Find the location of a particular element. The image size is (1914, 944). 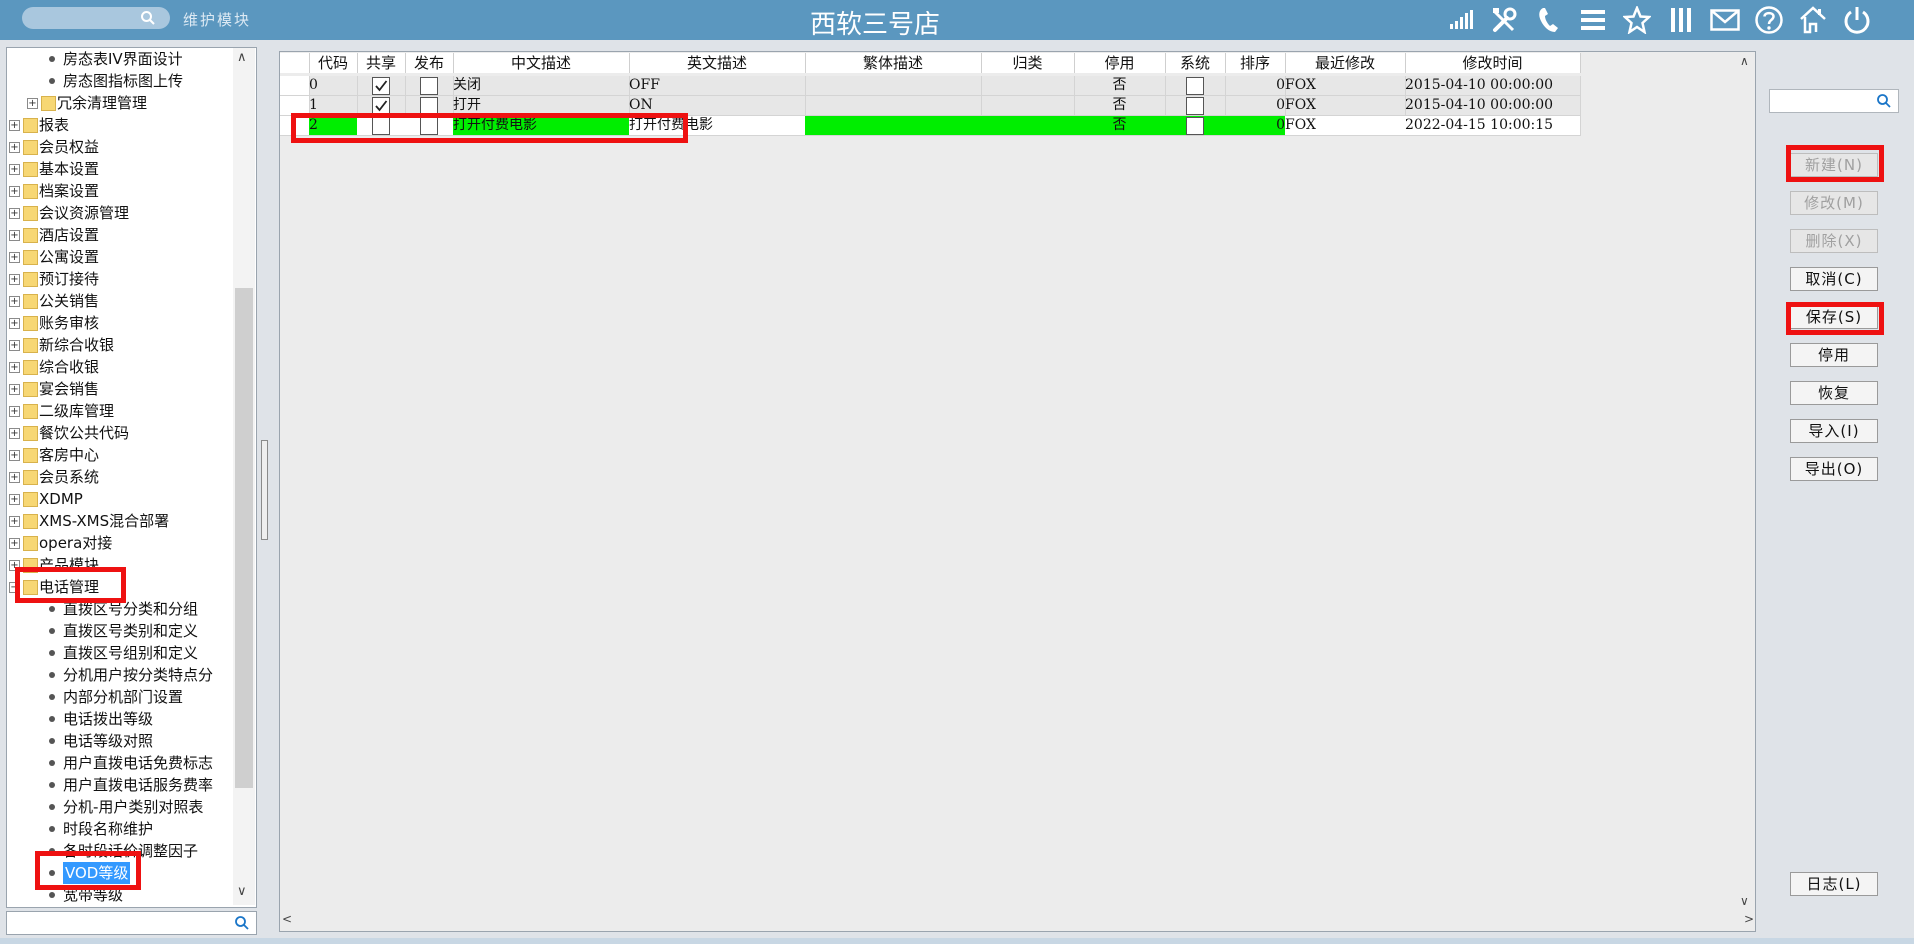

tree-item: + 新综合收银 is located at coordinates (120, 345).